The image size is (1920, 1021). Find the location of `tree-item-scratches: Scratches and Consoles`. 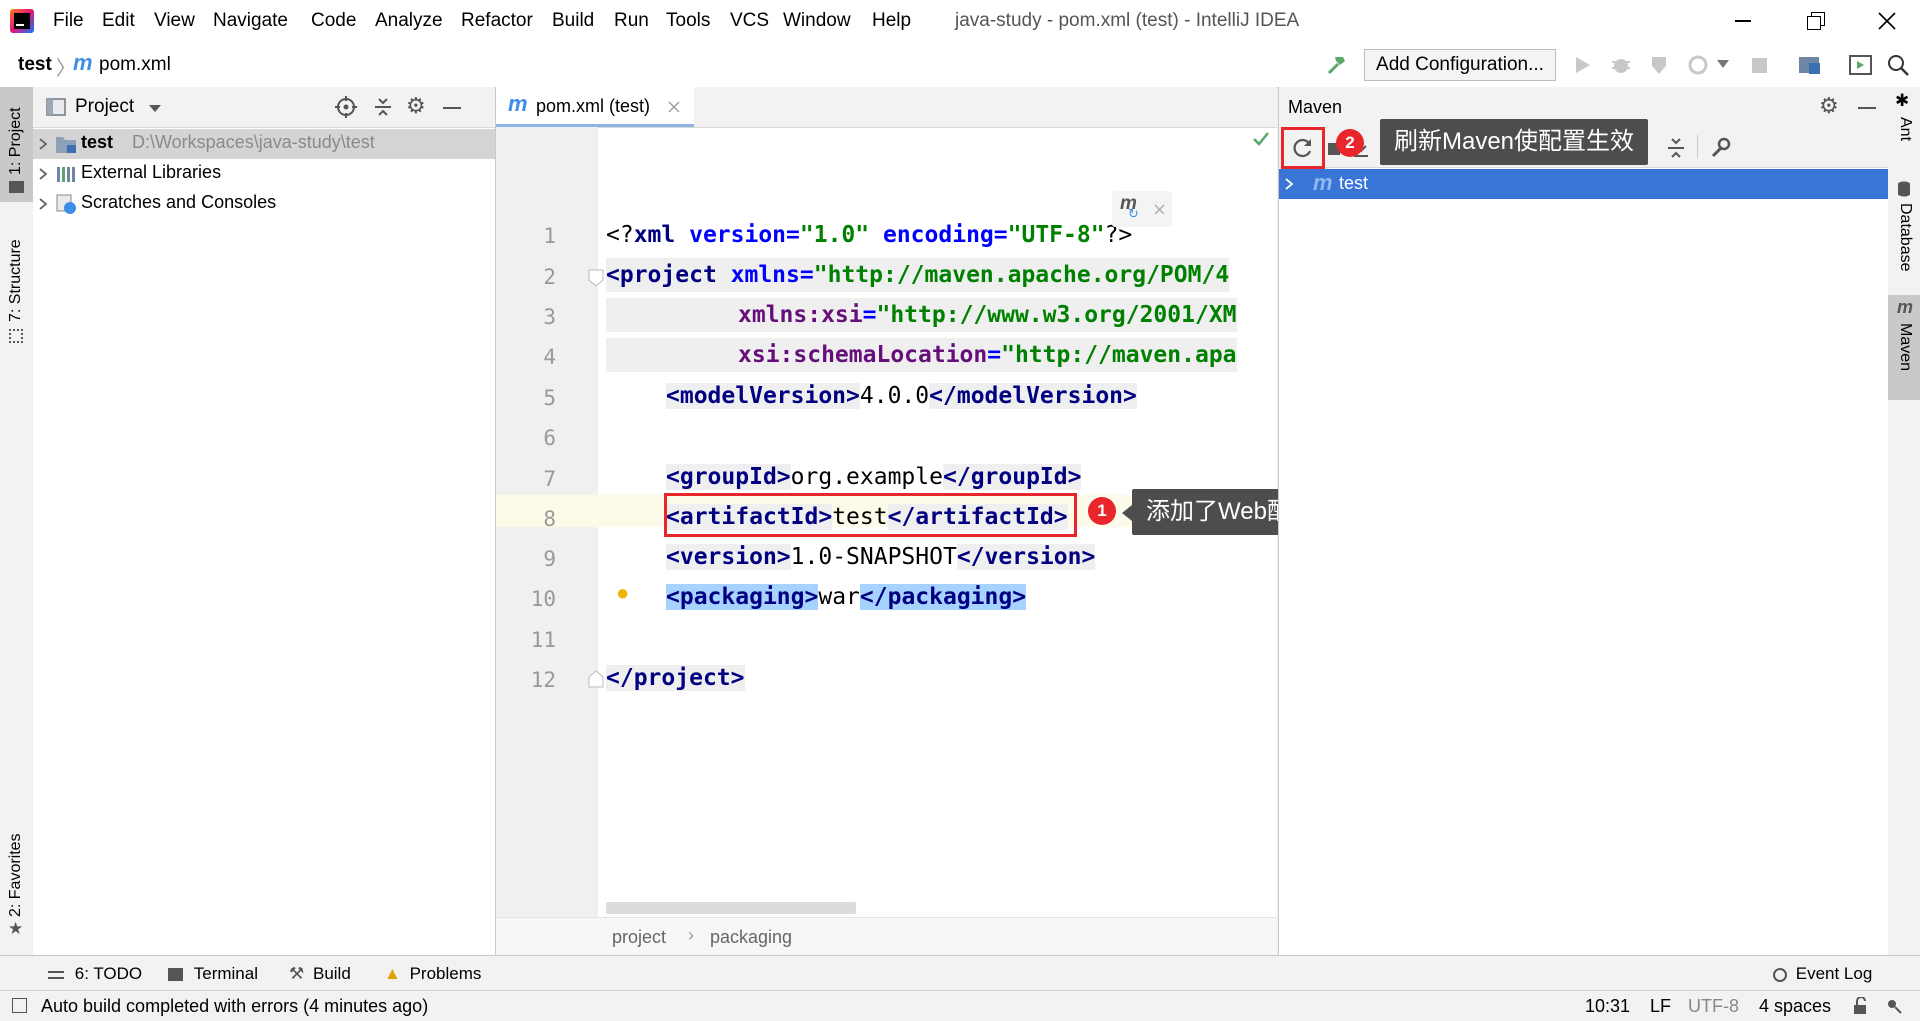

tree-item-scratches: Scratches and Consoles is located at coordinates (264, 204).